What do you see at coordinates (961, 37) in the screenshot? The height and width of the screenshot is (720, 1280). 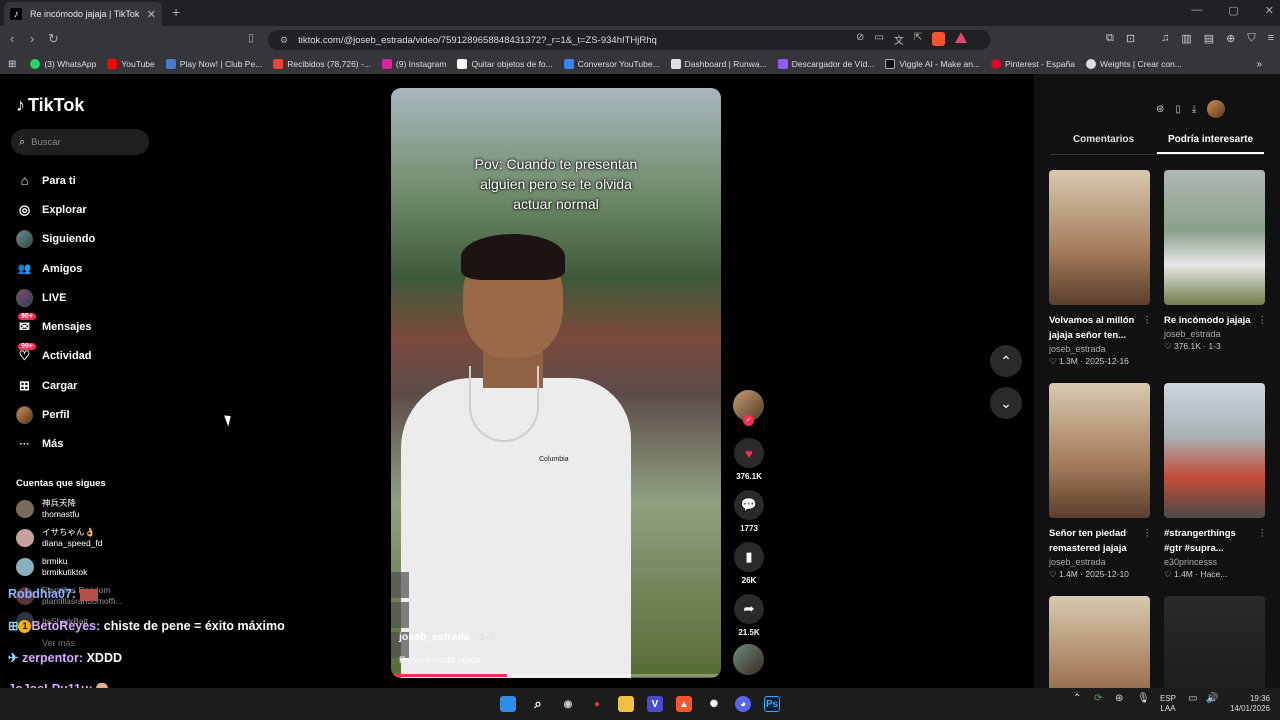 I see `brave-rewards-icon` at bounding box center [961, 37].